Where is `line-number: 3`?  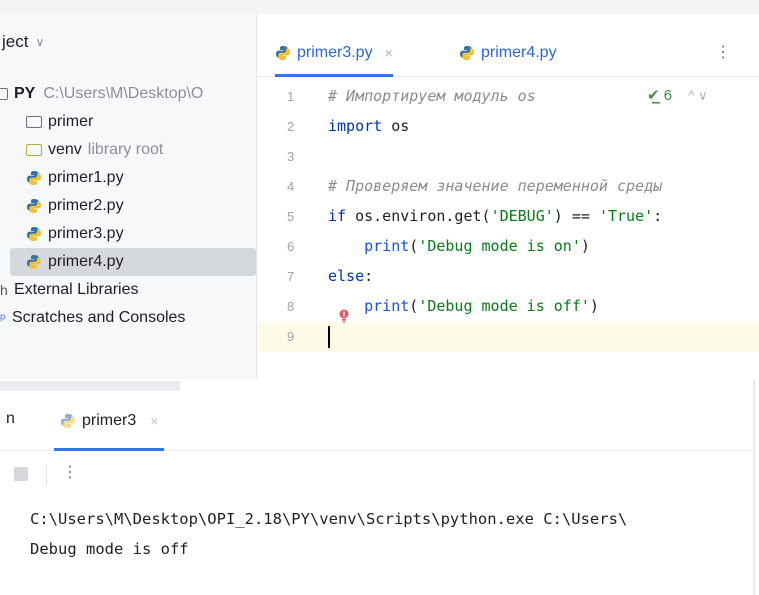 line-number: 3 is located at coordinates (291, 156).